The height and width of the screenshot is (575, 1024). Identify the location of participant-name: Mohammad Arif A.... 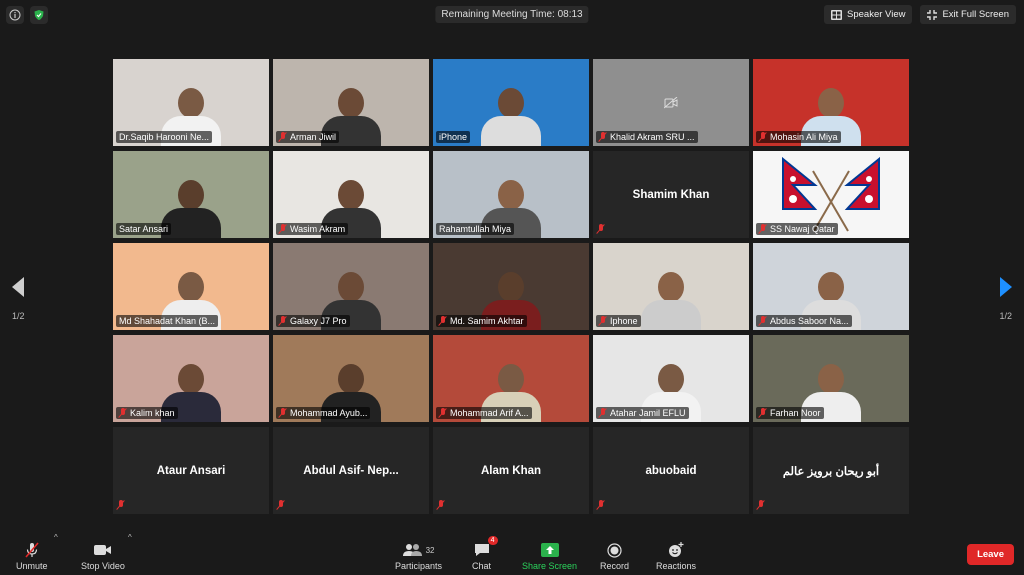
(489, 413).